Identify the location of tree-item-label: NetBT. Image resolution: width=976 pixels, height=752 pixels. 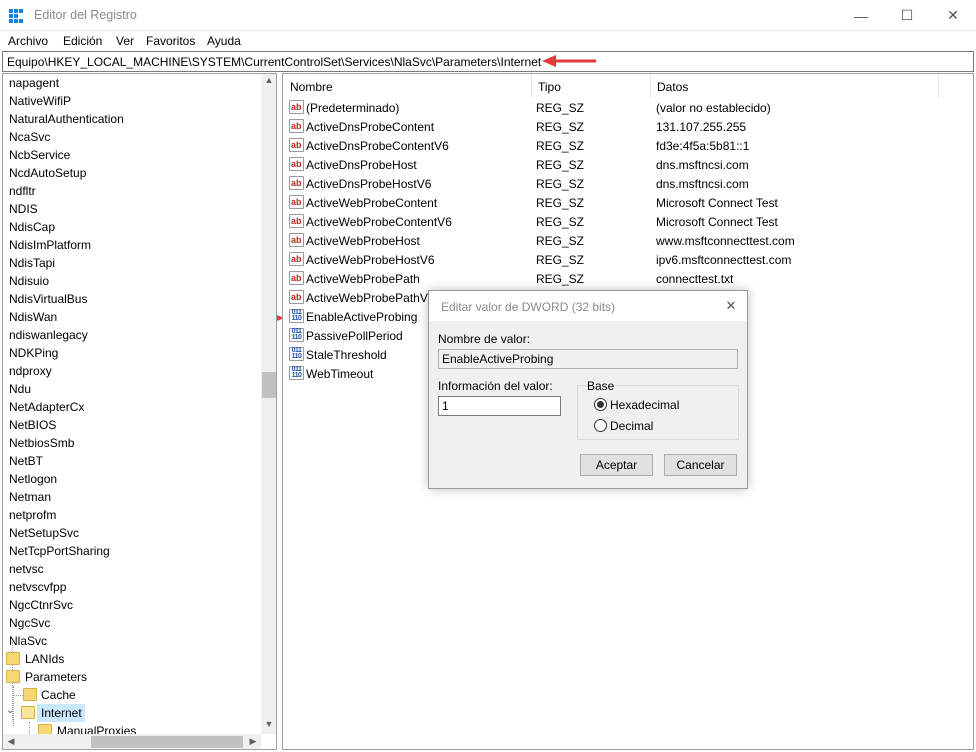
(26, 461).